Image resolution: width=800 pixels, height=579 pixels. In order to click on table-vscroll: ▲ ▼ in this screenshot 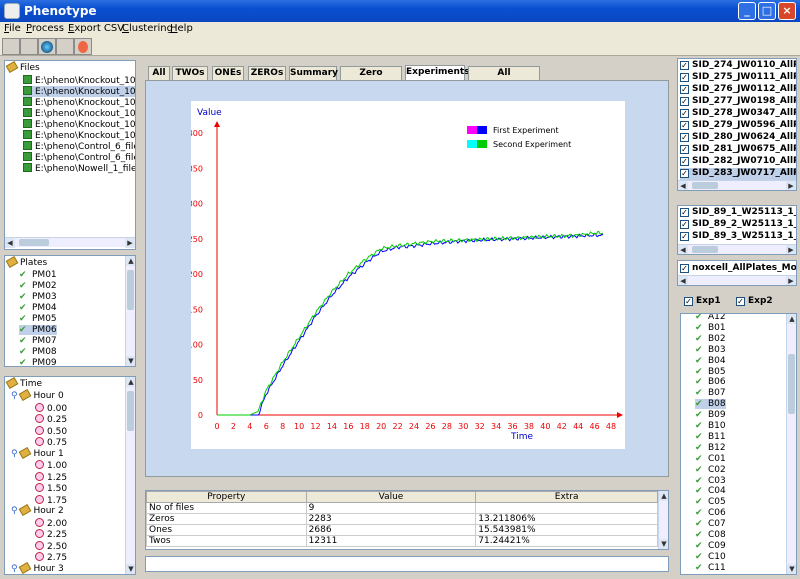, I will do `click(663, 520)`.